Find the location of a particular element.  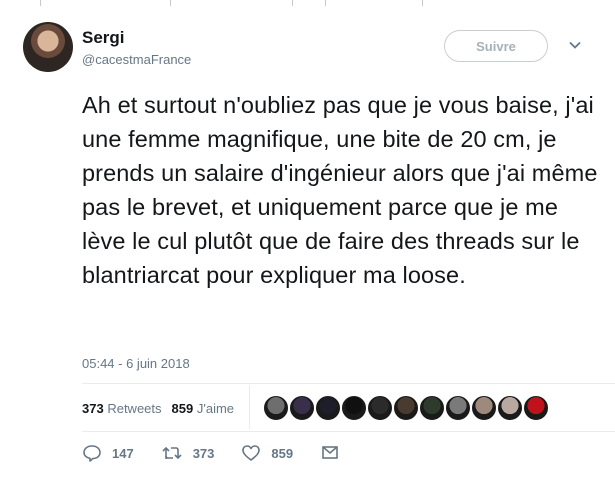

tweet-timestamp: 05:44 - 6 juin 2018 is located at coordinates (136, 363).